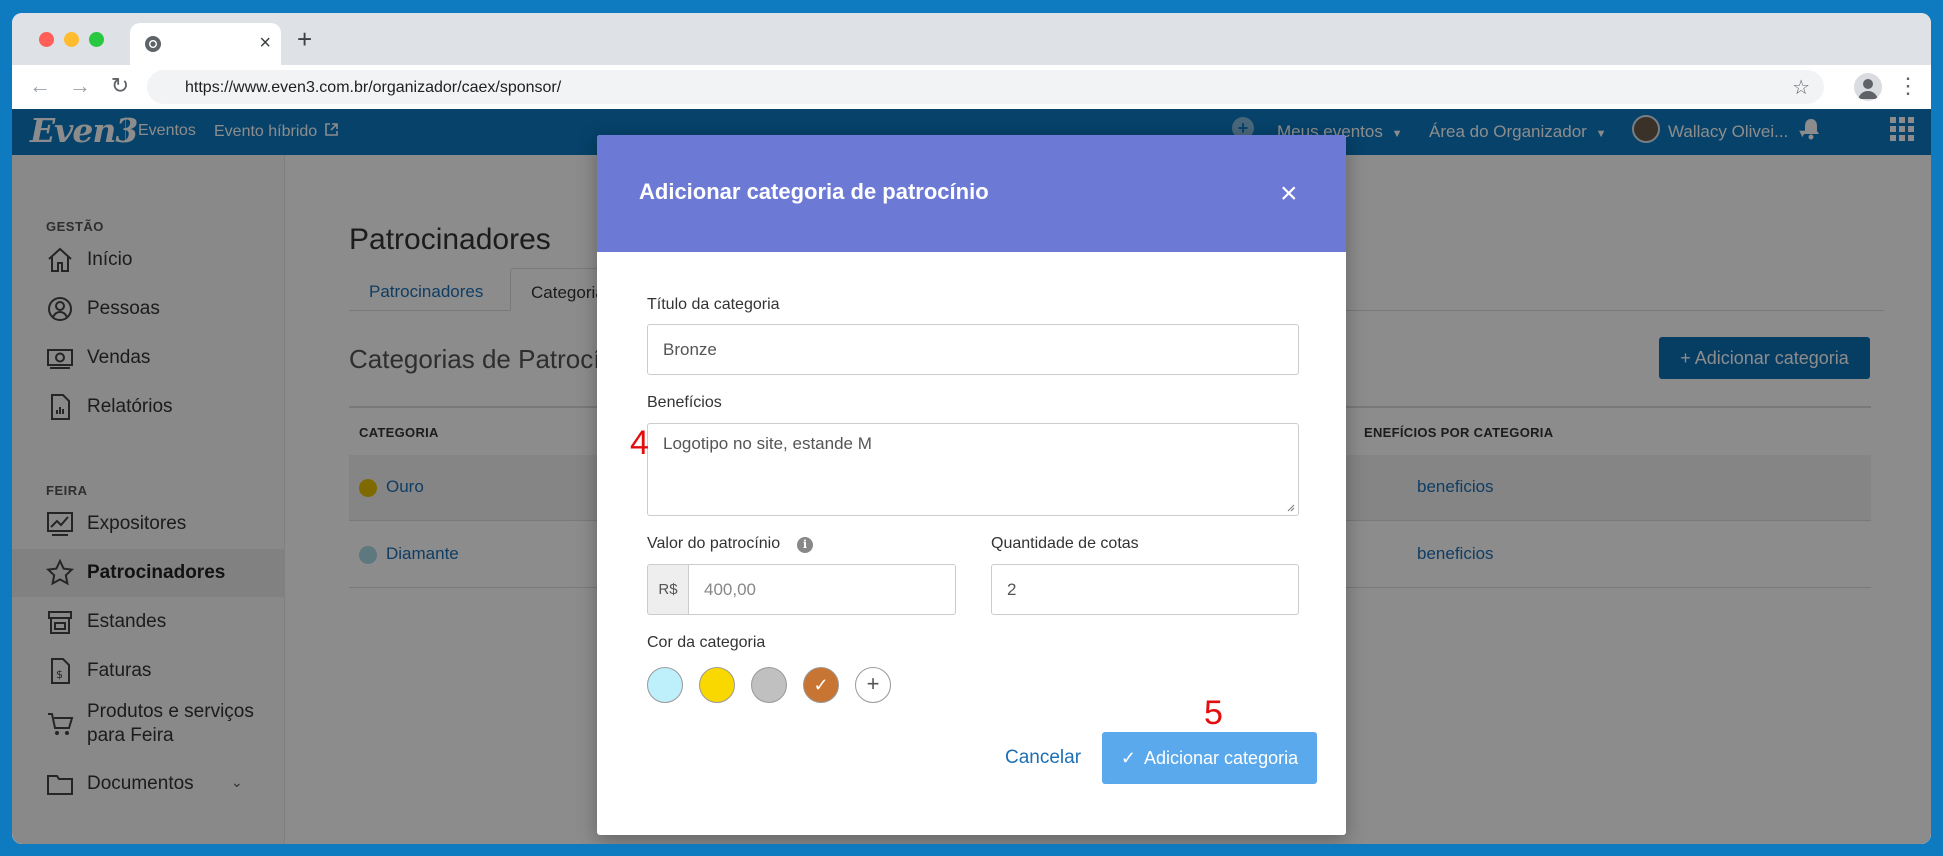  Describe the element at coordinates (1290, 507) in the screenshot. I see `resize-handle-icon` at that location.